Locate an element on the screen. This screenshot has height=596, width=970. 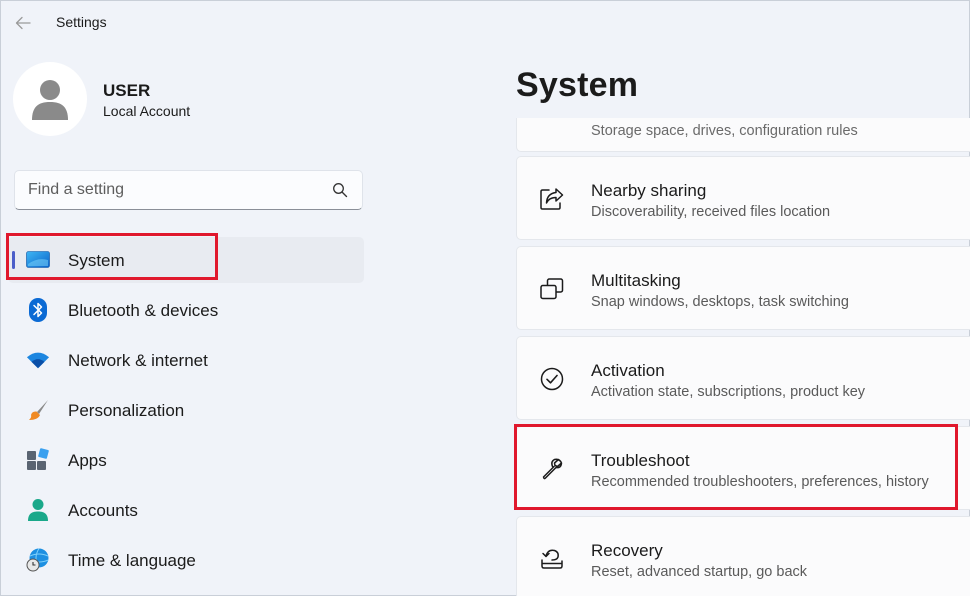
apps-icon is located at coordinates (38, 460).